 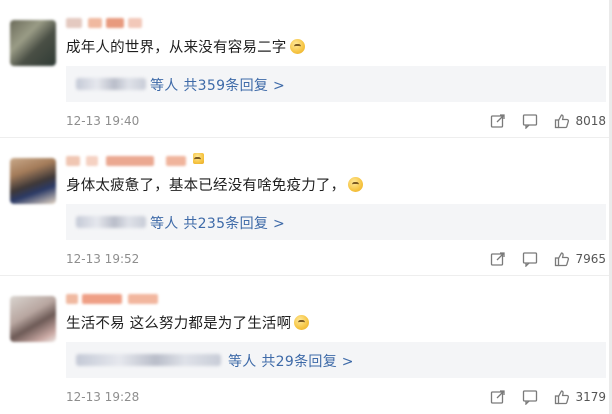 What do you see at coordinates (336, 84) in the screenshot?
I see `reply-preview: 等人 共359条回复 >` at bounding box center [336, 84].